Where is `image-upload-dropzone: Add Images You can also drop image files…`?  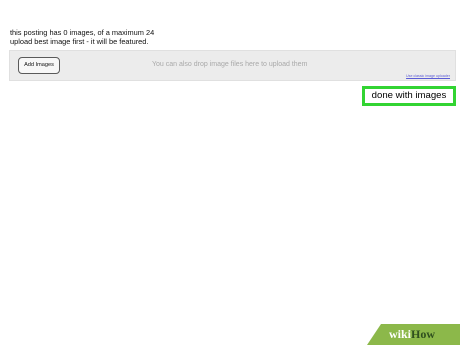 image-upload-dropzone: Add Images You can also drop image files… is located at coordinates (232, 65).